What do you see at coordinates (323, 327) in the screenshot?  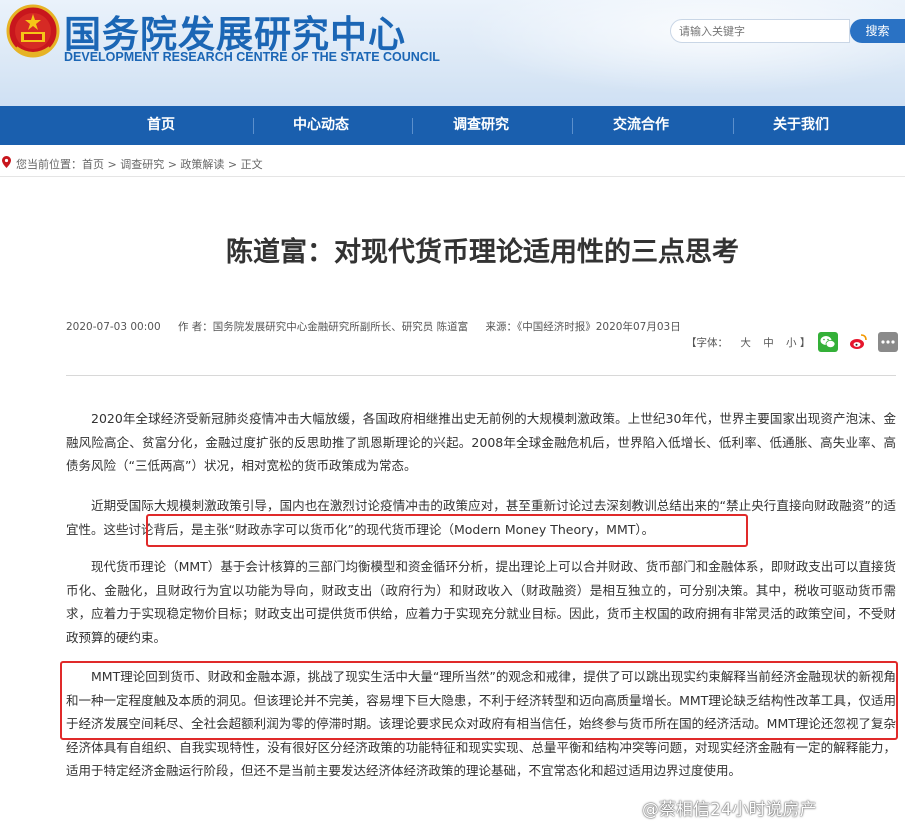 I see `article-author: 作 者：国务院发展研究中心金融研究所副所长、研究员 陈道富` at bounding box center [323, 327].